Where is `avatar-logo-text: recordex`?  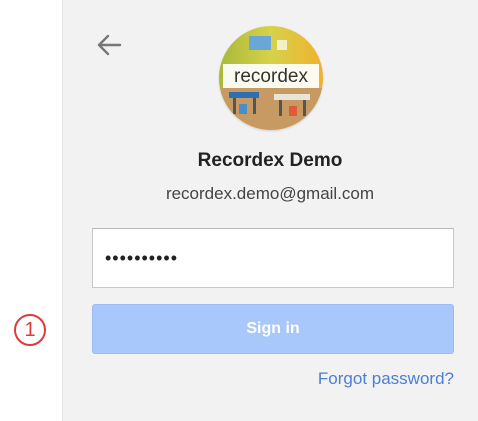 avatar-logo-text: recordex is located at coordinates (271, 76).